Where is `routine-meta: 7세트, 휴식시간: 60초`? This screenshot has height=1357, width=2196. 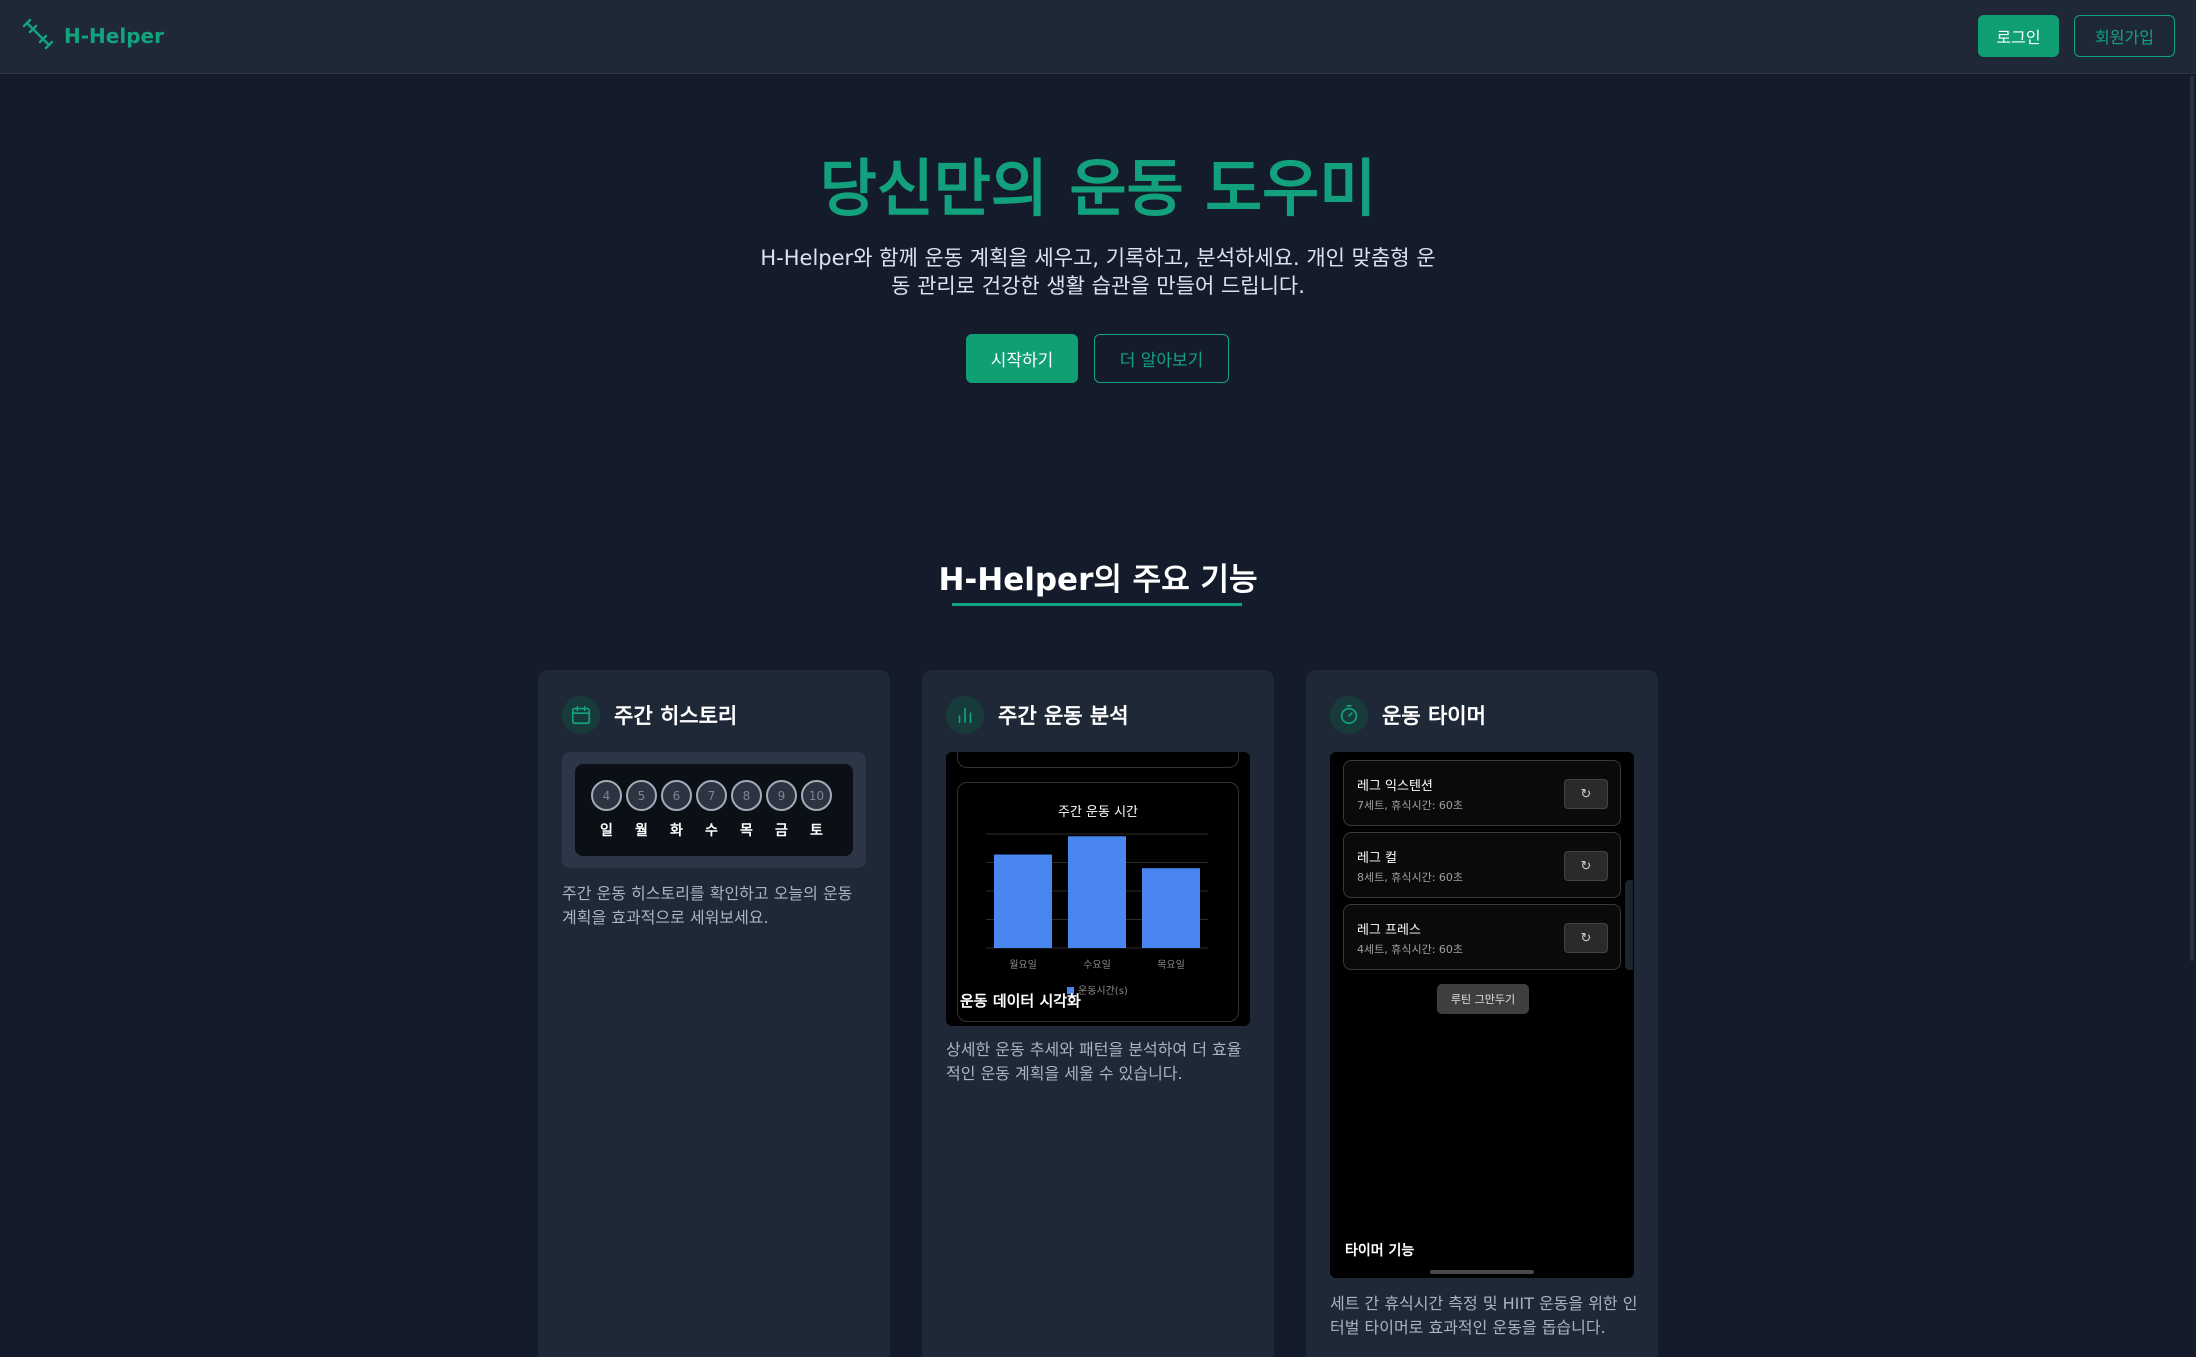 routine-meta: 7세트, 휴식시간: 60초 is located at coordinates (1410, 805).